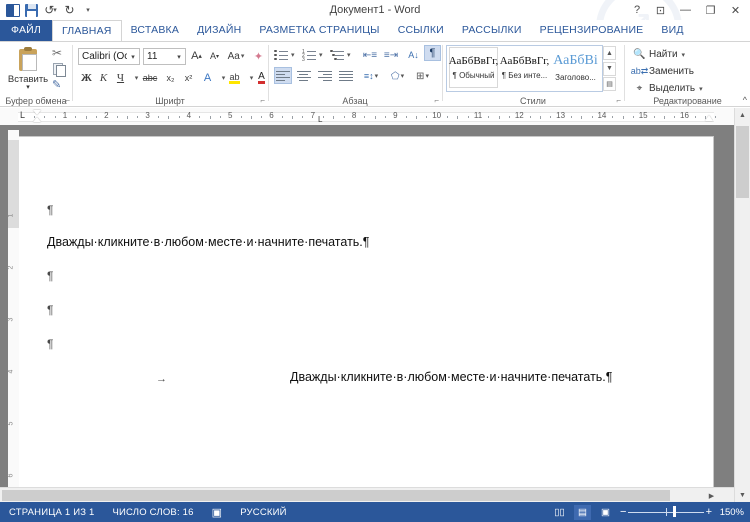  What do you see at coordinates (230, 115) in the screenshot?
I see `ruler-number: 5` at bounding box center [230, 115].